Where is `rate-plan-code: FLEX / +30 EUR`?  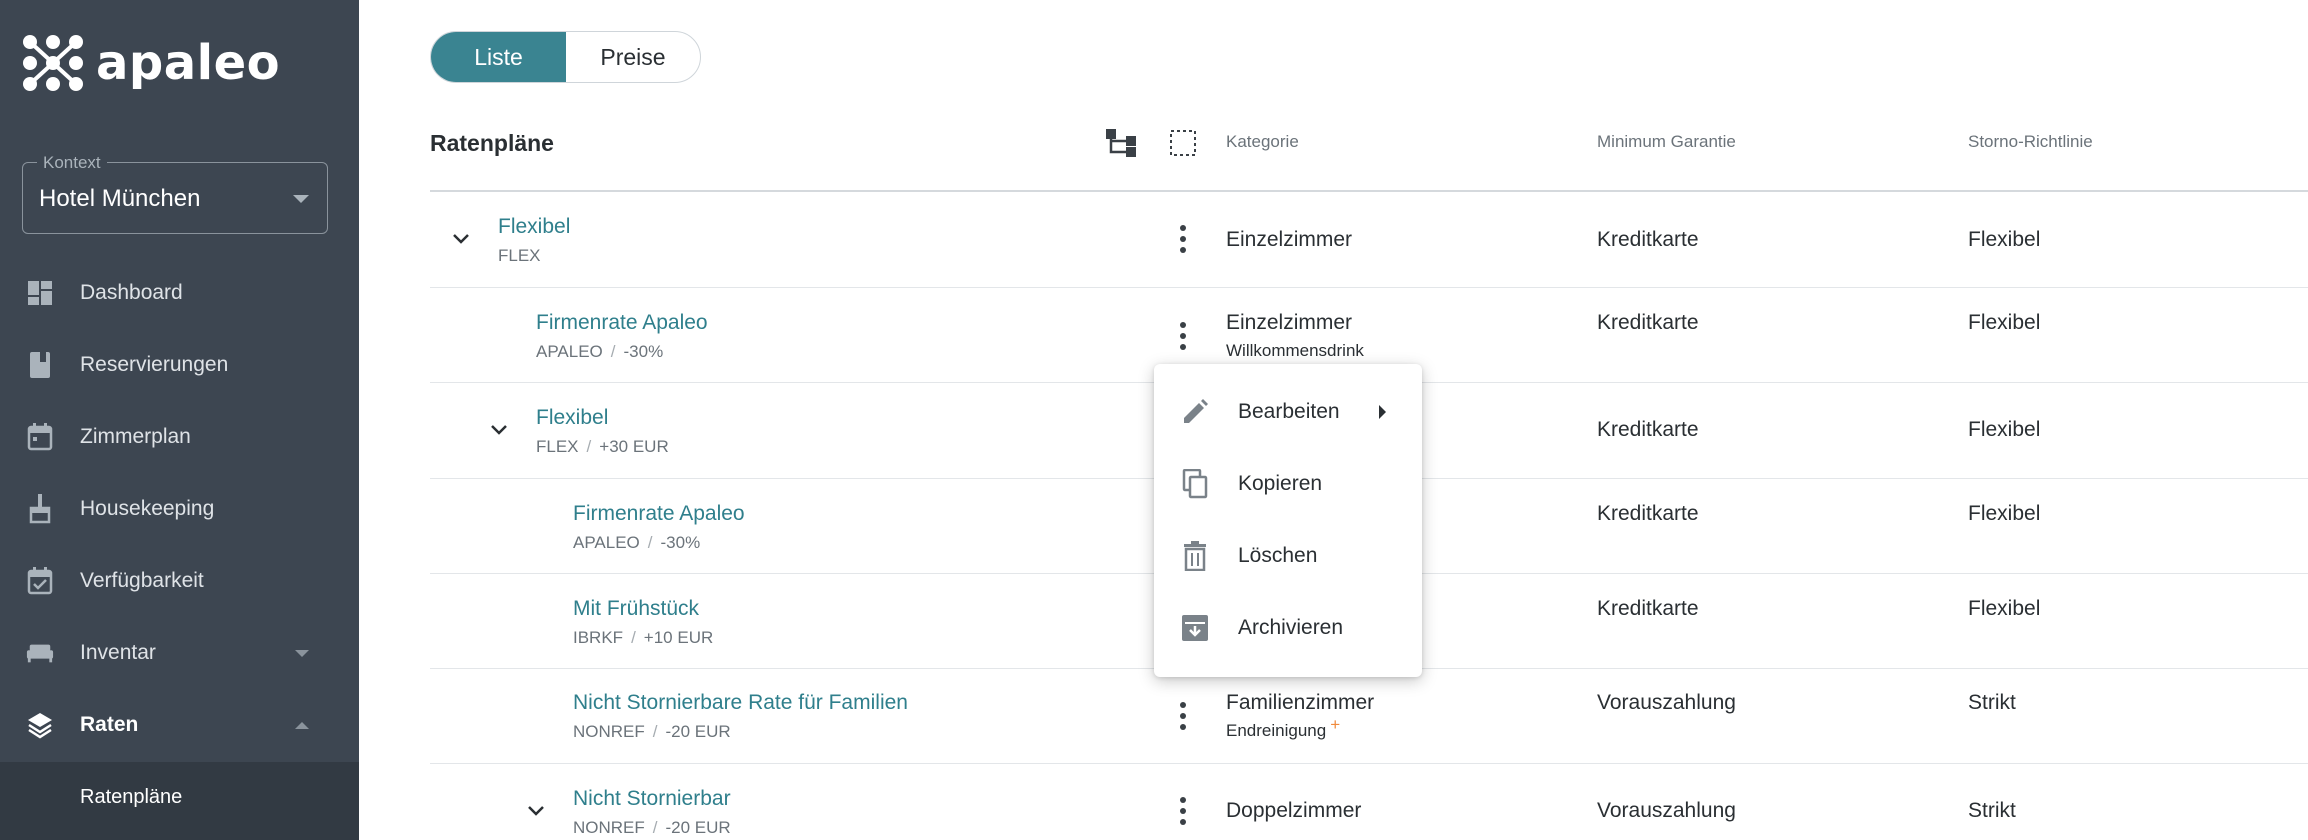 rate-plan-code: FLEX / +30 EUR is located at coordinates (602, 446).